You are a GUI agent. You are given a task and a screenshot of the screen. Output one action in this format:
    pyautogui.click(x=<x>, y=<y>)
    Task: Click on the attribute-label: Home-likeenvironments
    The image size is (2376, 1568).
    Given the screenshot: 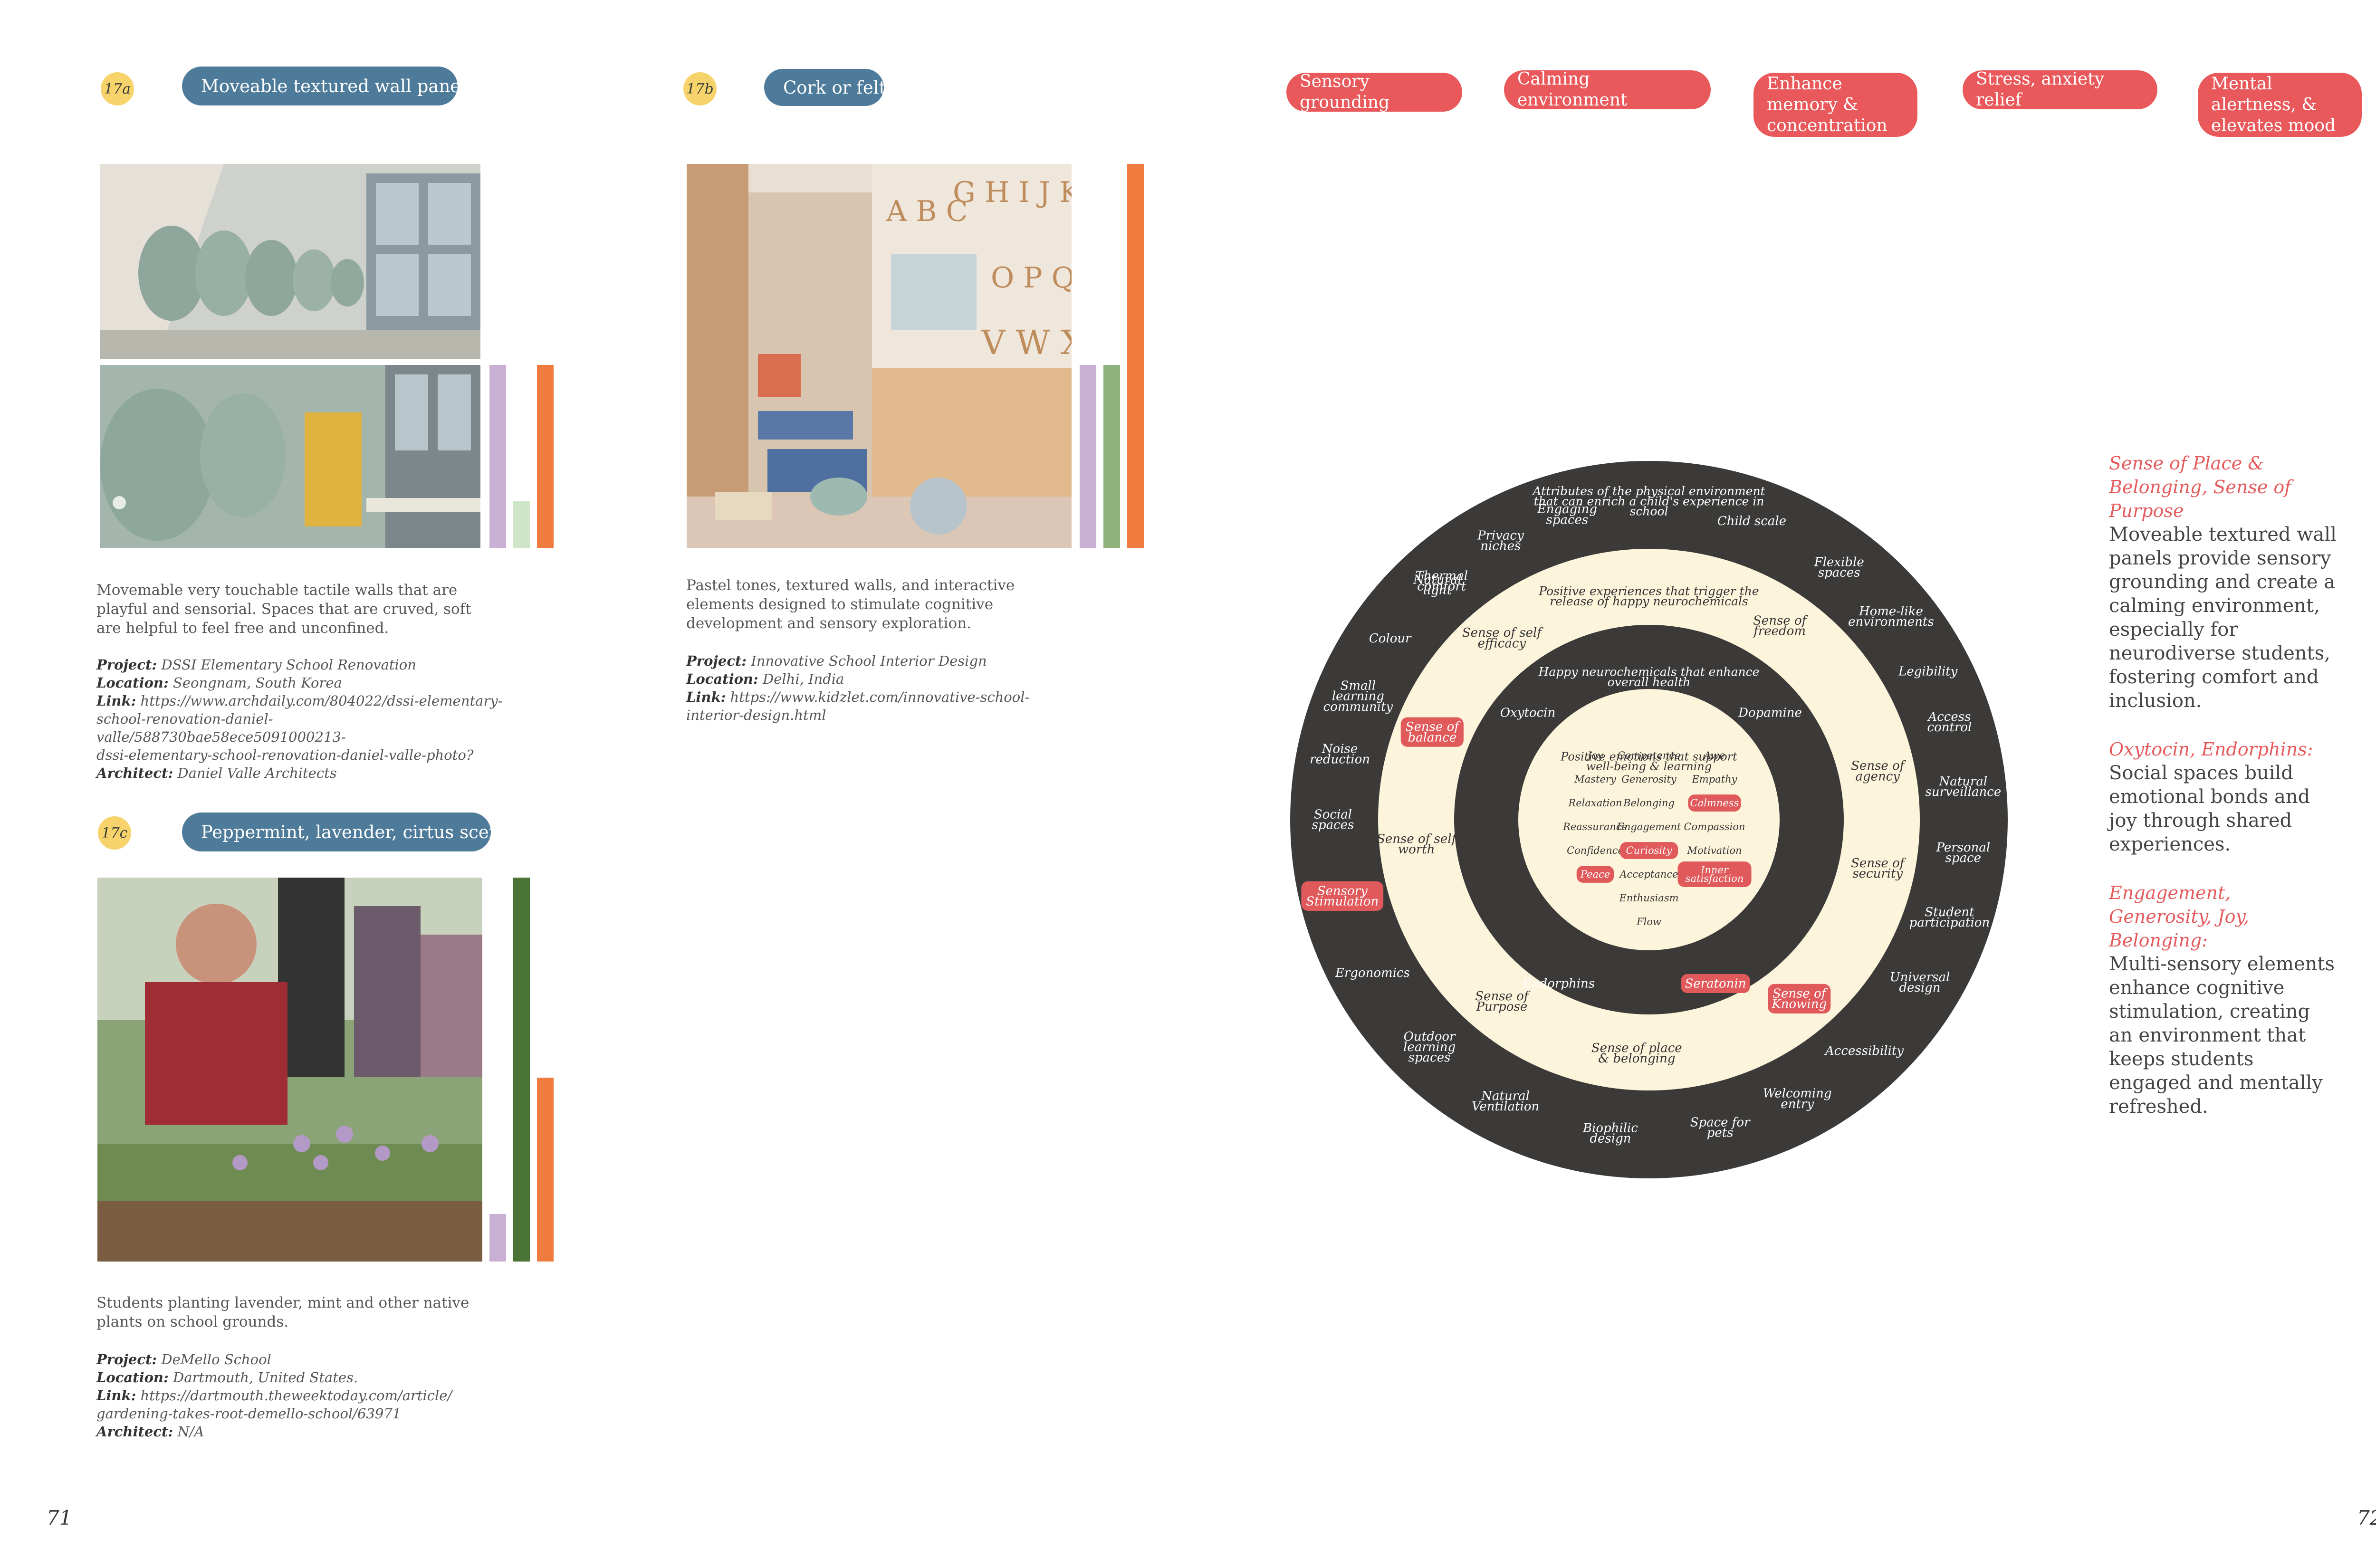 What is the action you would take?
    pyautogui.click(x=1891, y=616)
    